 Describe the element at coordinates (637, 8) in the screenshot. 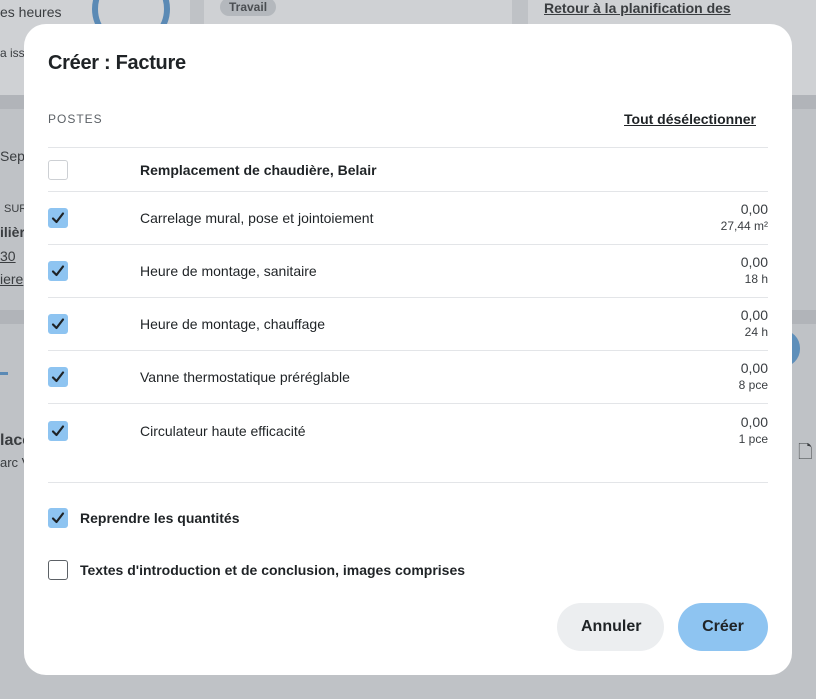

I see `bg-back-link: Retour à la planification des` at that location.